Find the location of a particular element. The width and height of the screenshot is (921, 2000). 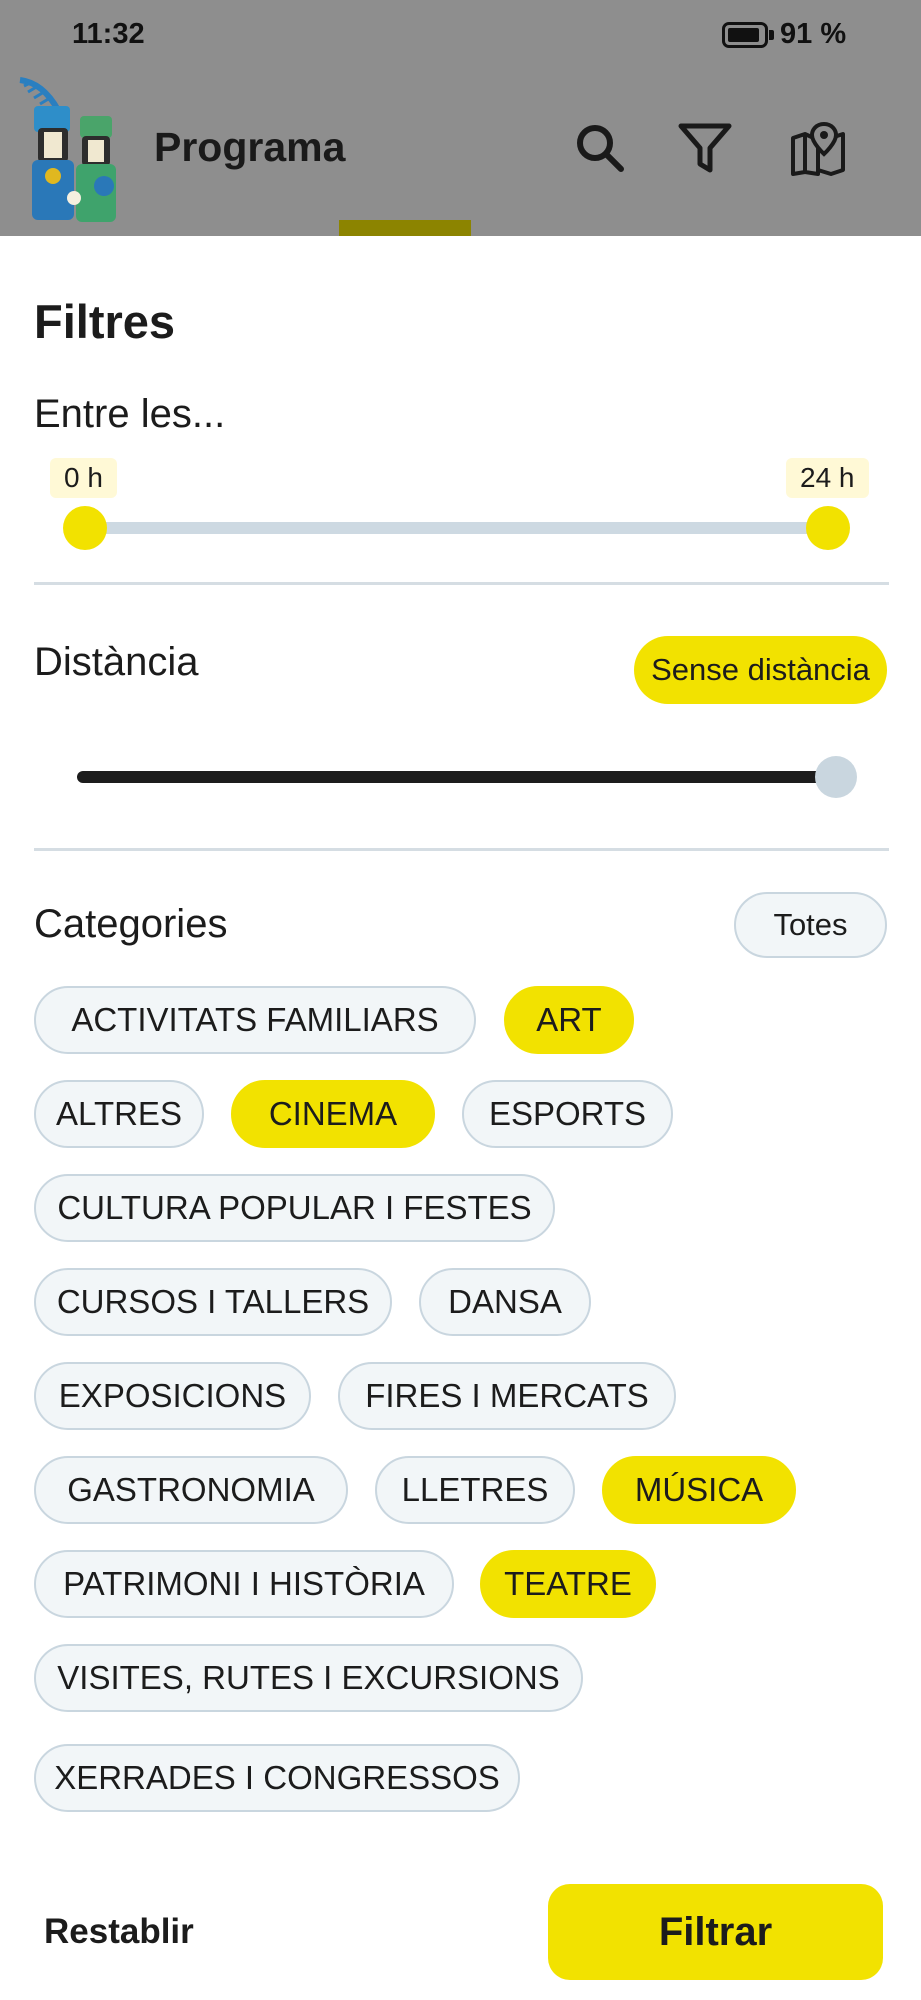

sheet-footer: Restablir Filtrar is located at coordinates (460, 1928).